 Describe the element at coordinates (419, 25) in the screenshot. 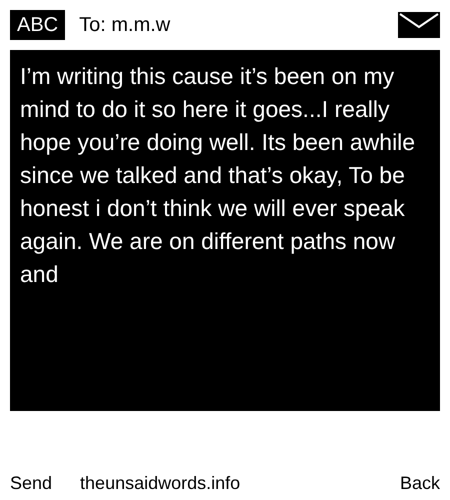

I see `envelope-icon` at that location.